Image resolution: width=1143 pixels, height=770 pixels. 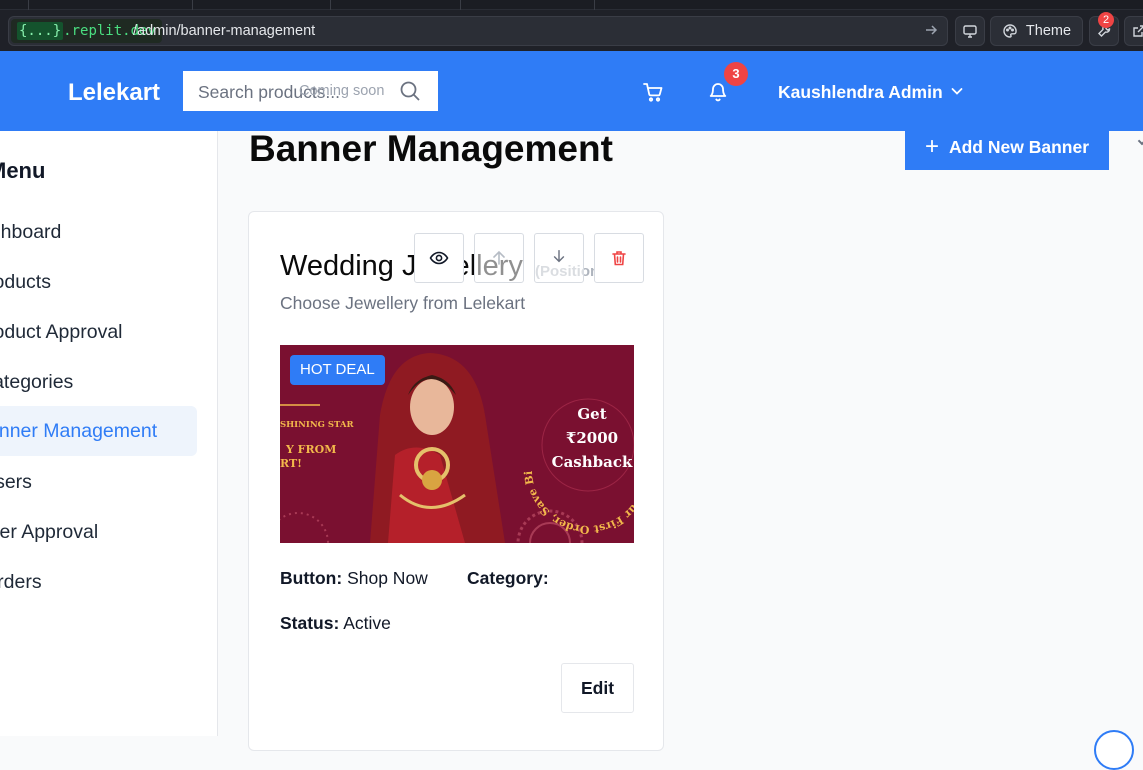 What do you see at coordinates (1138, 31) in the screenshot?
I see `external-link-icon` at bounding box center [1138, 31].